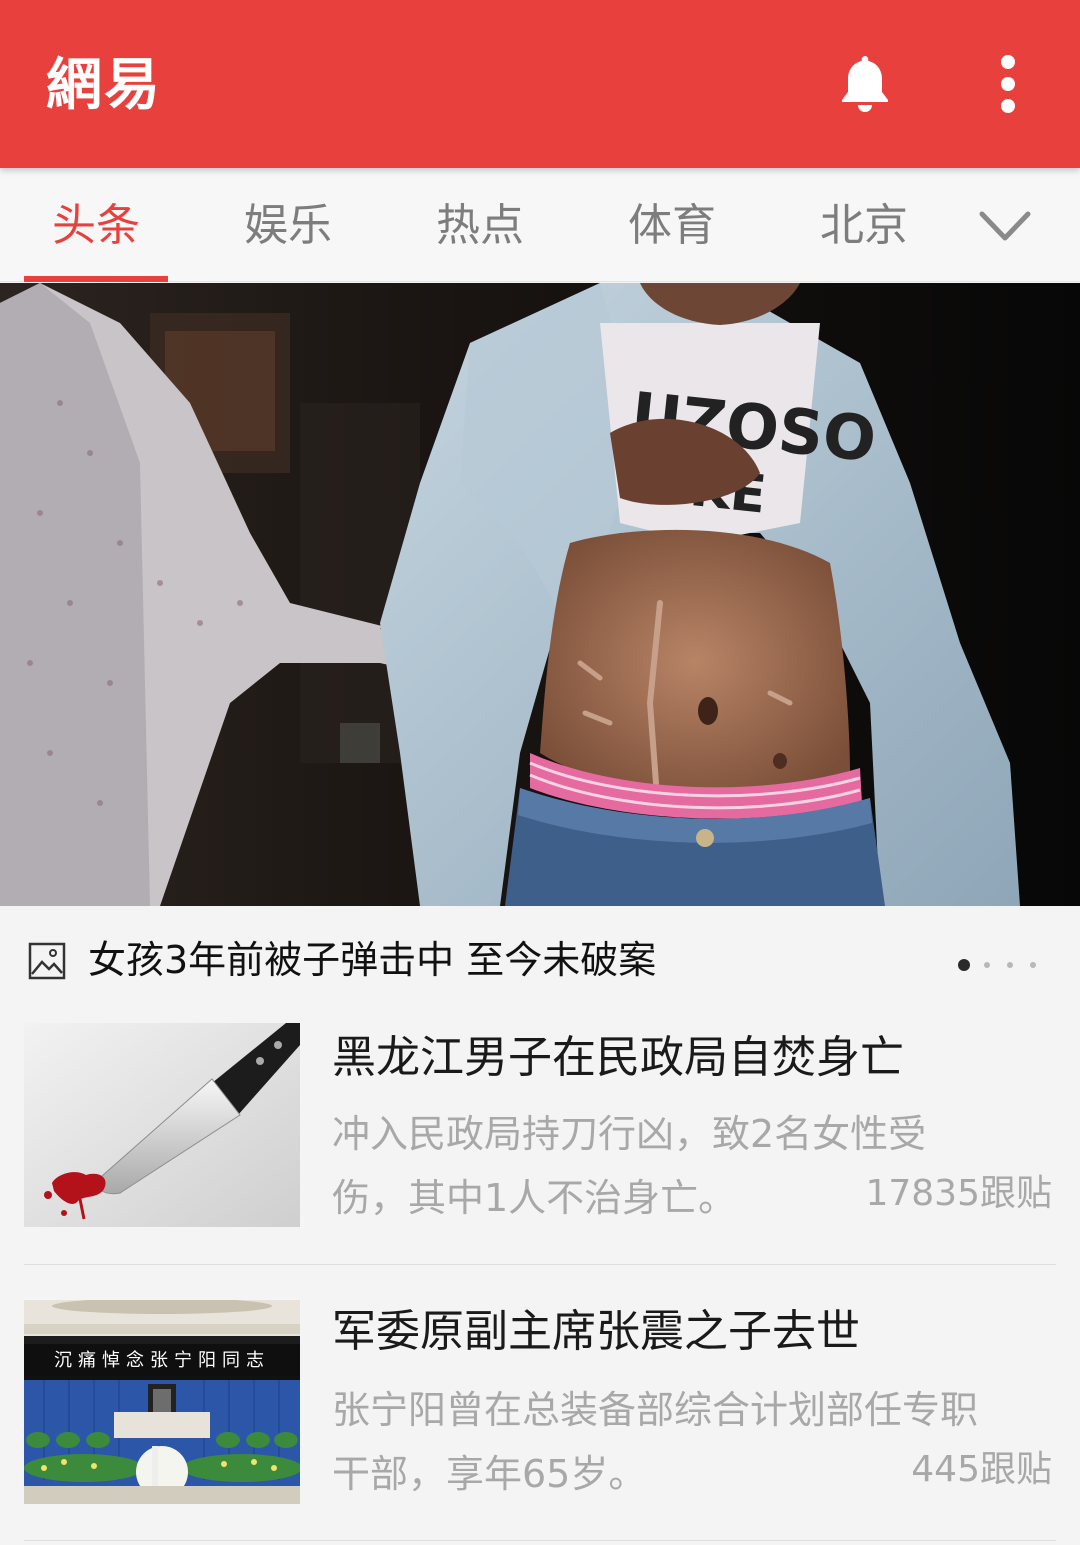  What do you see at coordinates (288, 225) in the screenshot?
I see `tab-entertainment: 娱乐` at bounding box center [288, 225].